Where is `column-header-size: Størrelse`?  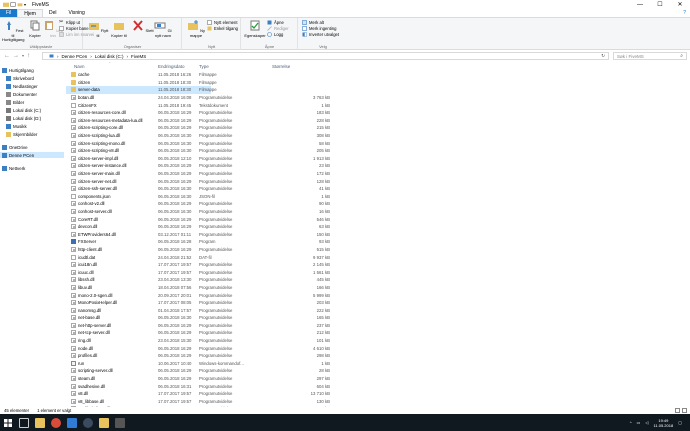
column-header-size: Størrelse is located at coordinates (281, 66).